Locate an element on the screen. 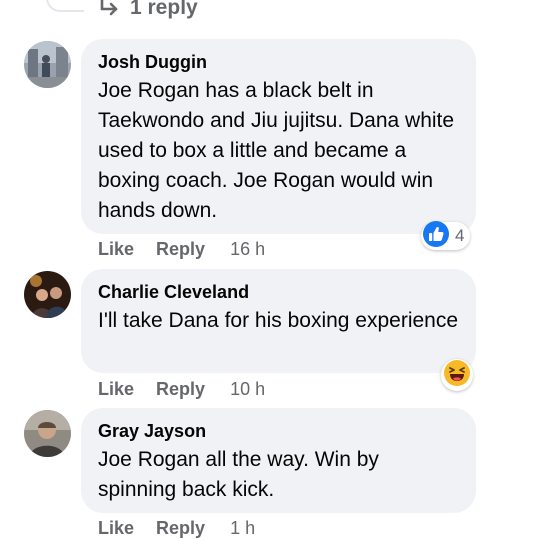  laughing-emoji-icon is located at coordinates (457, 375).